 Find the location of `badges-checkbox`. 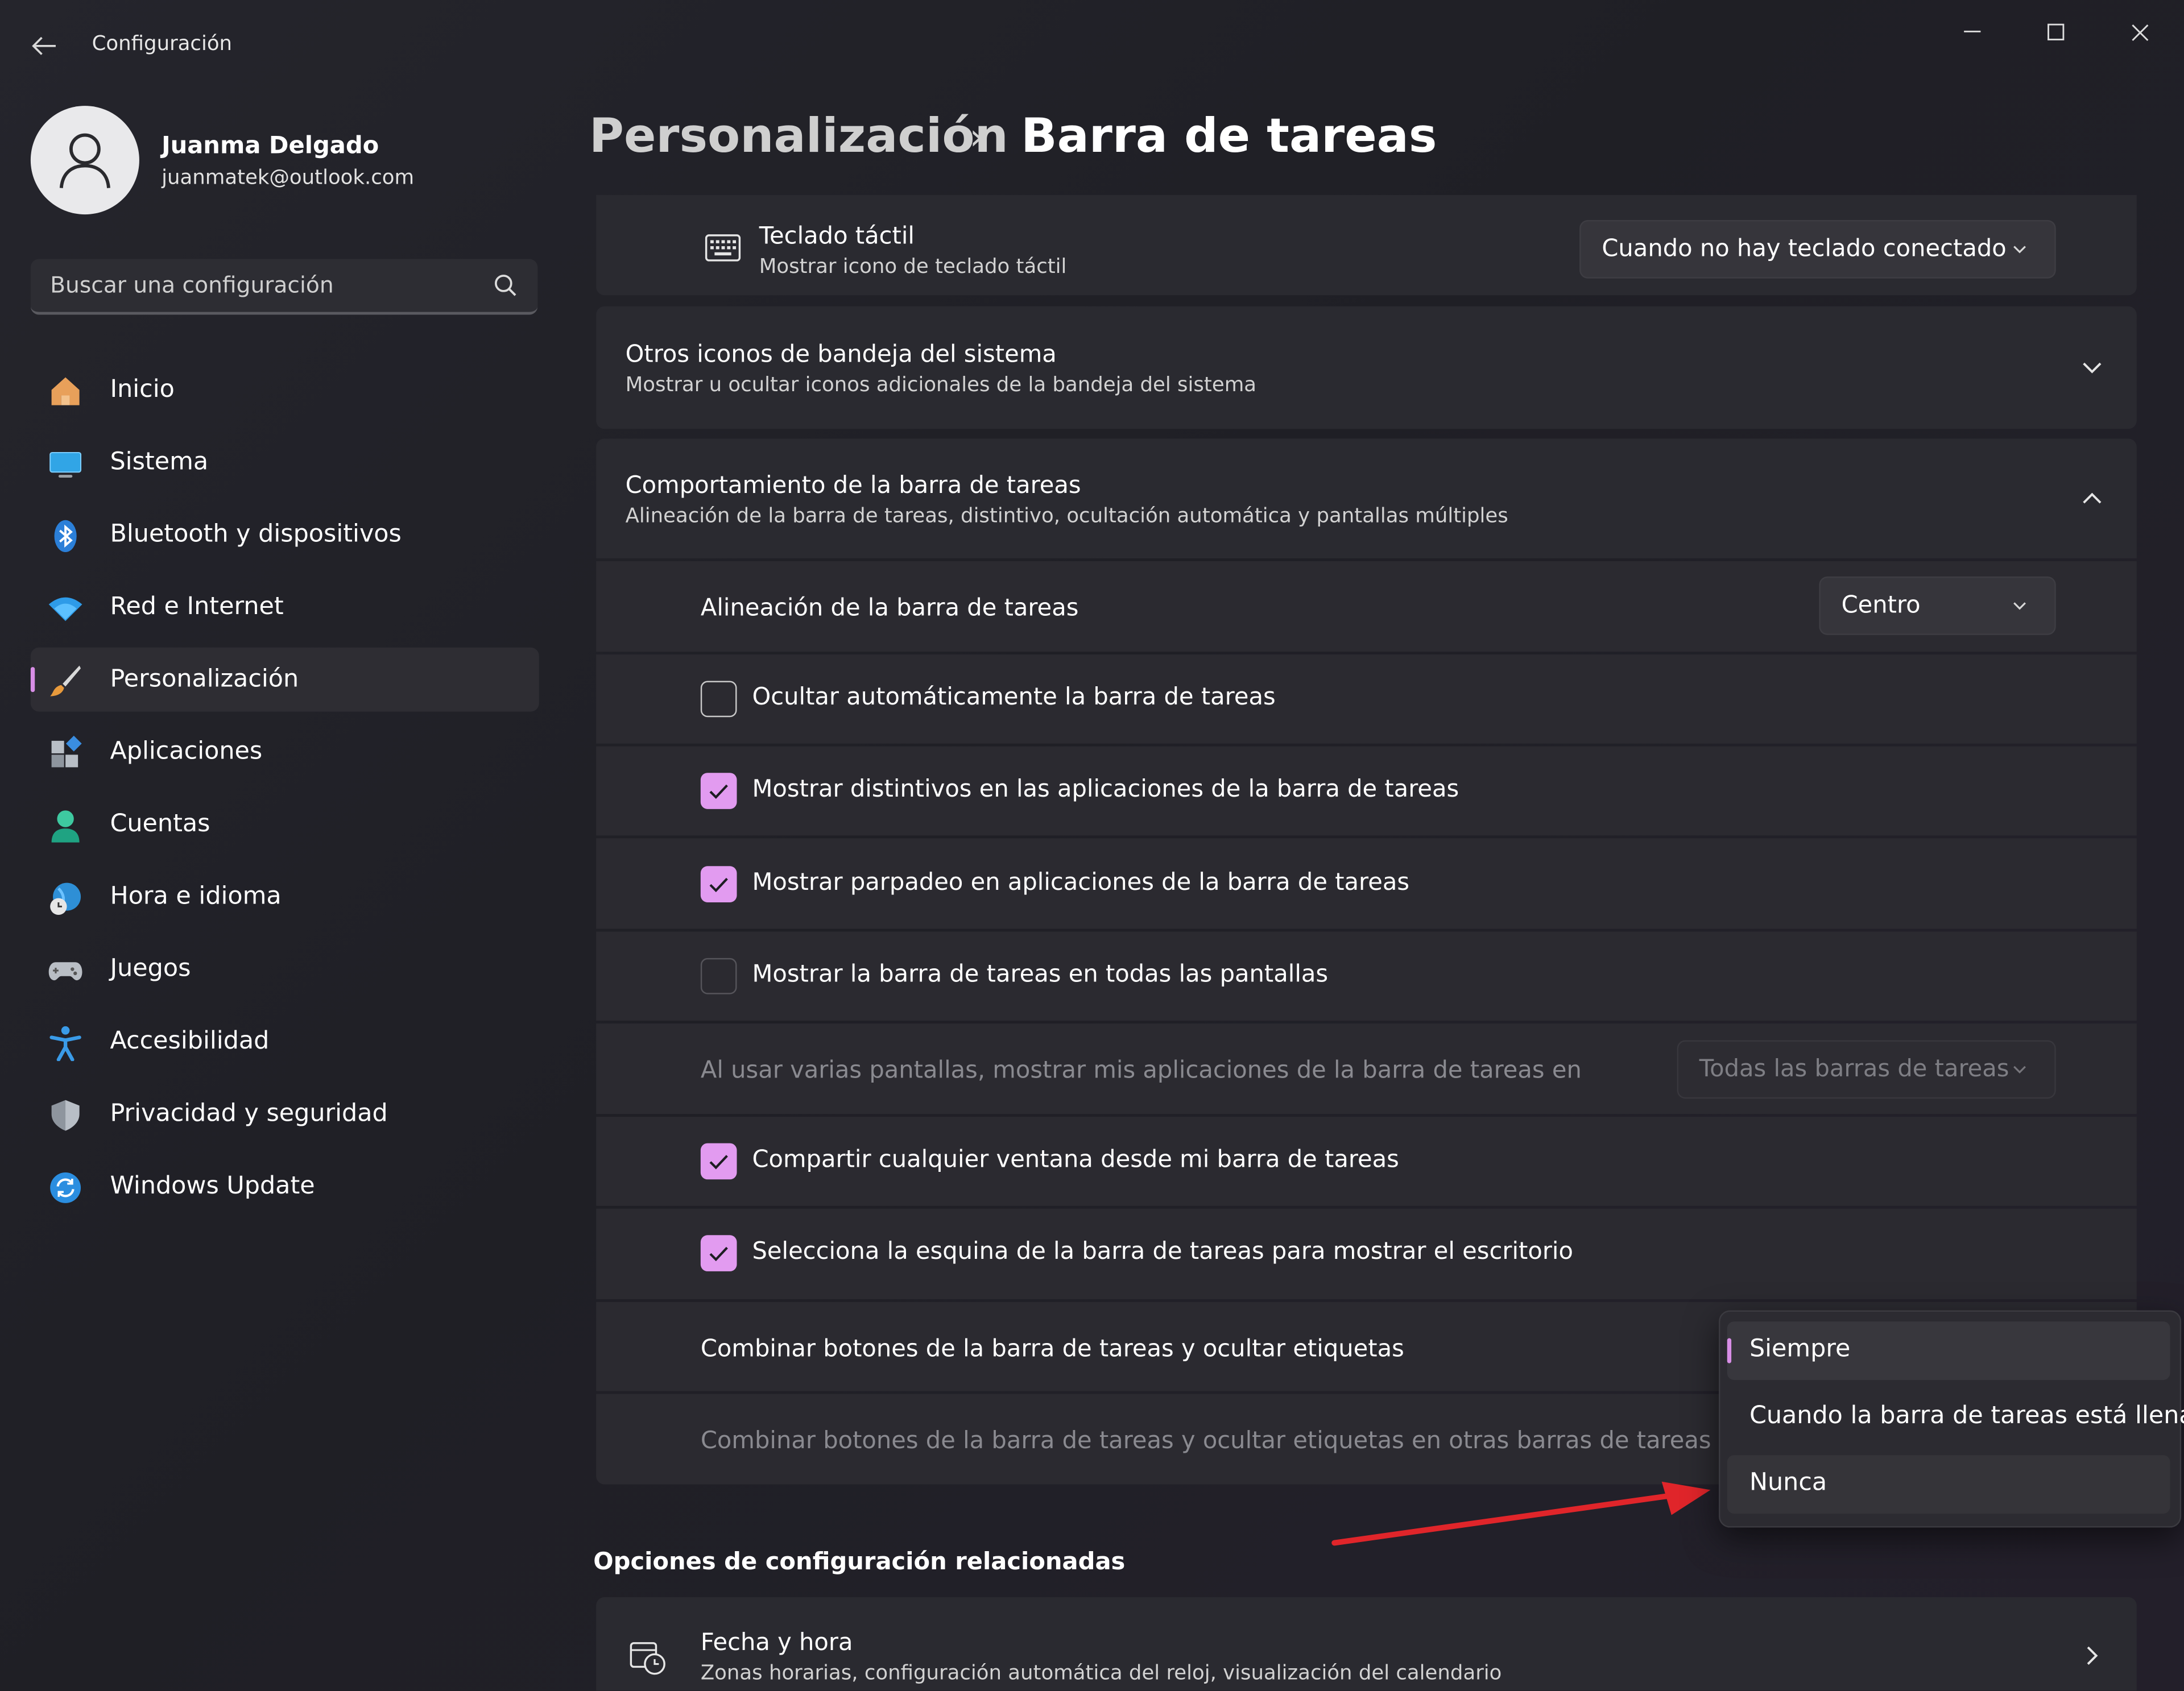

badges-checkbox is located at coordinates (718, 791).